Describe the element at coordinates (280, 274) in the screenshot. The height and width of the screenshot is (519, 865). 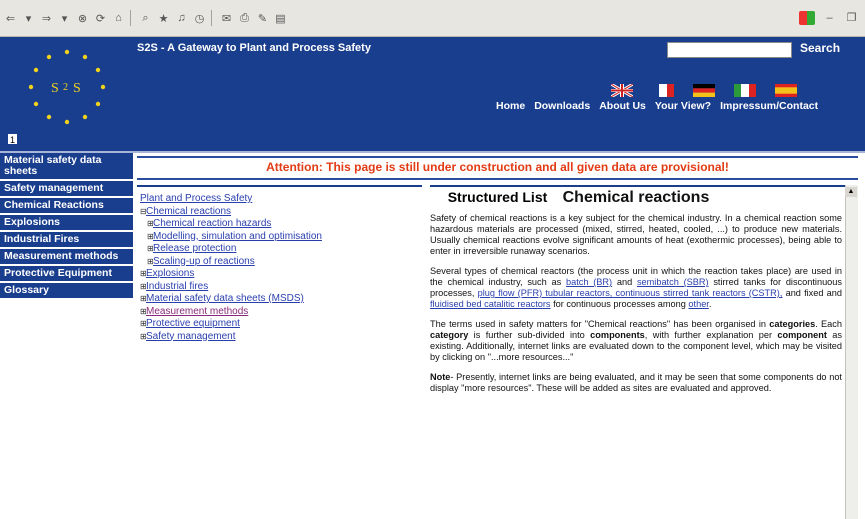
I see `tree-item: ⊞Explosions` at that location.